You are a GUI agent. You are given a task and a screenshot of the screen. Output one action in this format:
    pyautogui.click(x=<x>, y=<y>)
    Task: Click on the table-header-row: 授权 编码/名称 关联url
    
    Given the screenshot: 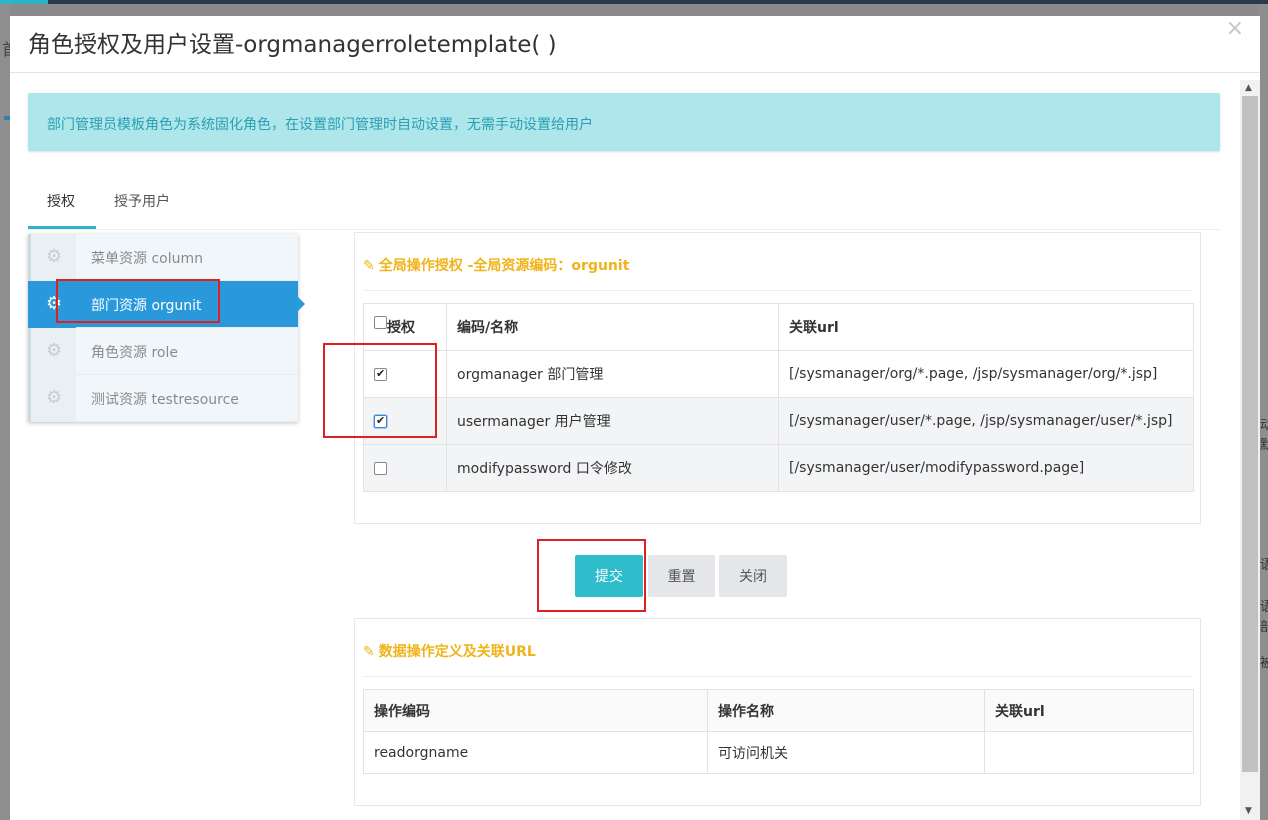 What is the action you would take?
    pyautogui.click(x=778, y=327)
    